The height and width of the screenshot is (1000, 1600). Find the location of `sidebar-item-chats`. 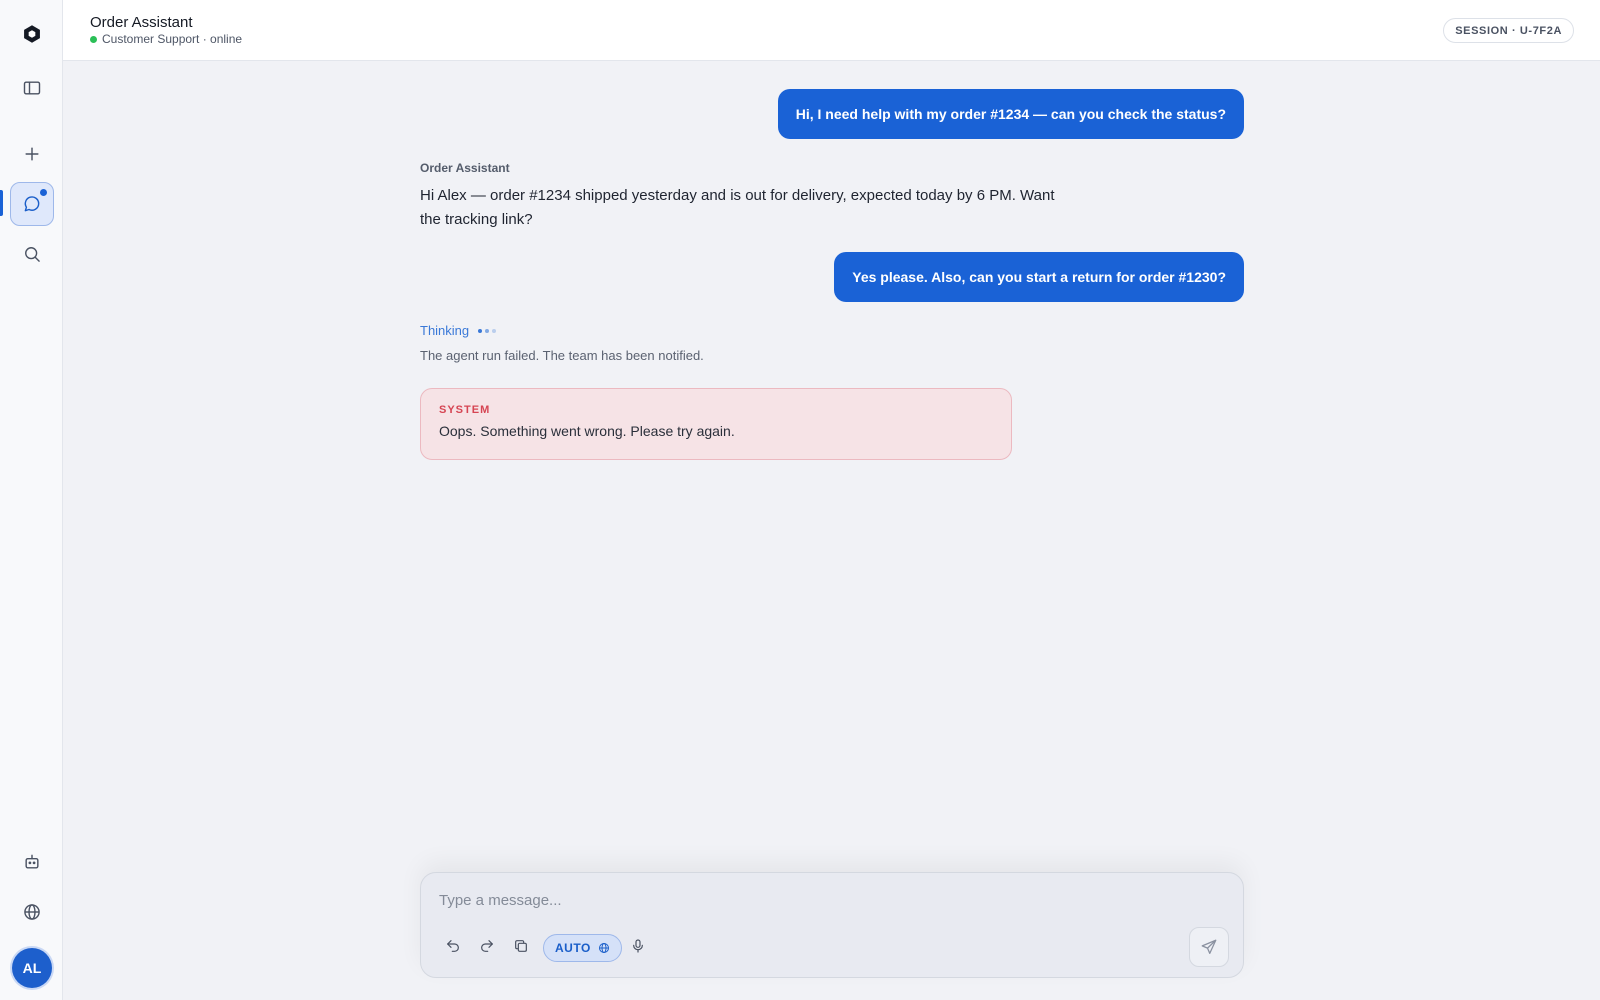

sidebar-item-chats is located at coordinates (32, 204).